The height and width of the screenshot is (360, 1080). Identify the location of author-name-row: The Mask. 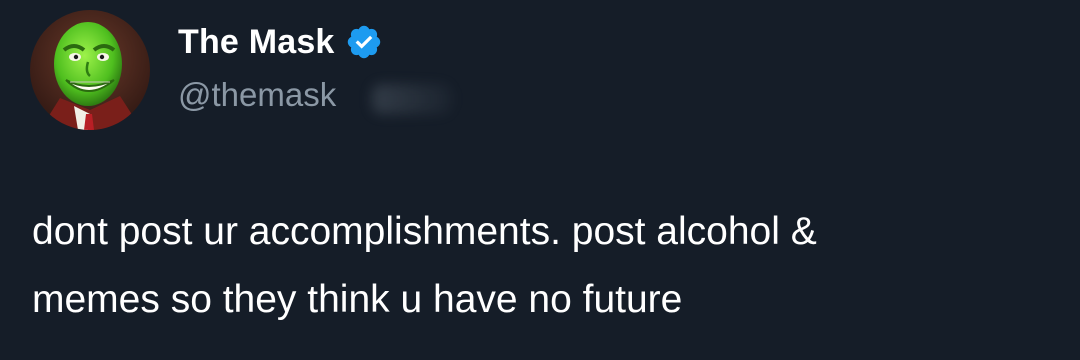
(280, 42).